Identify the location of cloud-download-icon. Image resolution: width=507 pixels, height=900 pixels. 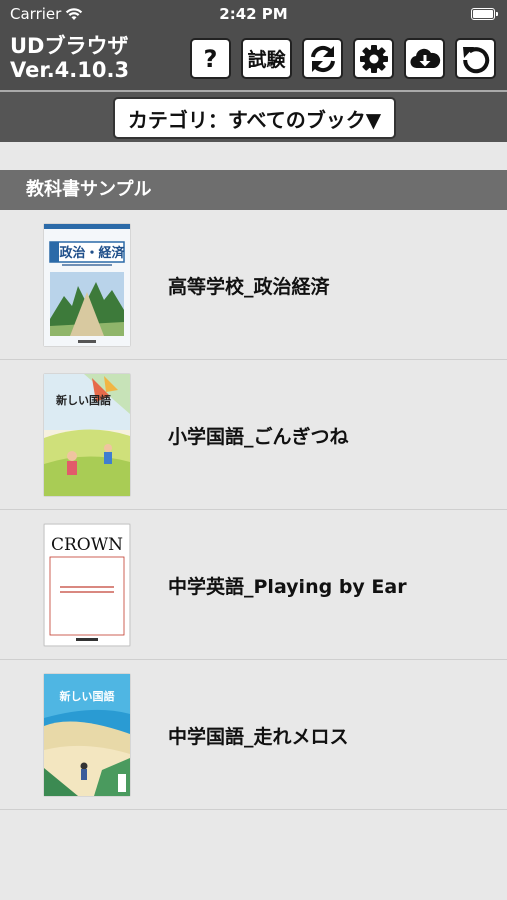
(424, 58).